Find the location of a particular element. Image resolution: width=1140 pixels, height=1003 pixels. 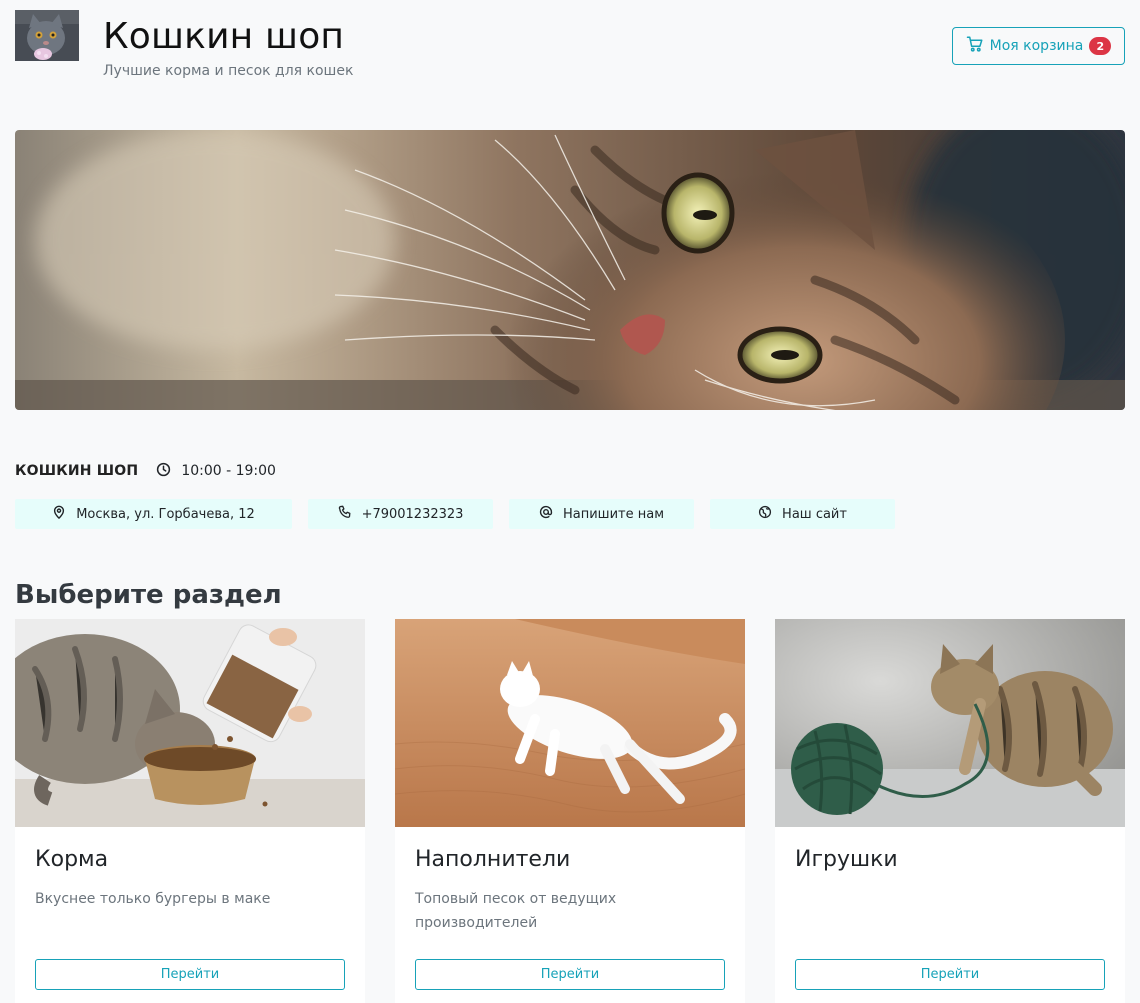

card-button-food: Перейти is located at coordinates (190, 974).